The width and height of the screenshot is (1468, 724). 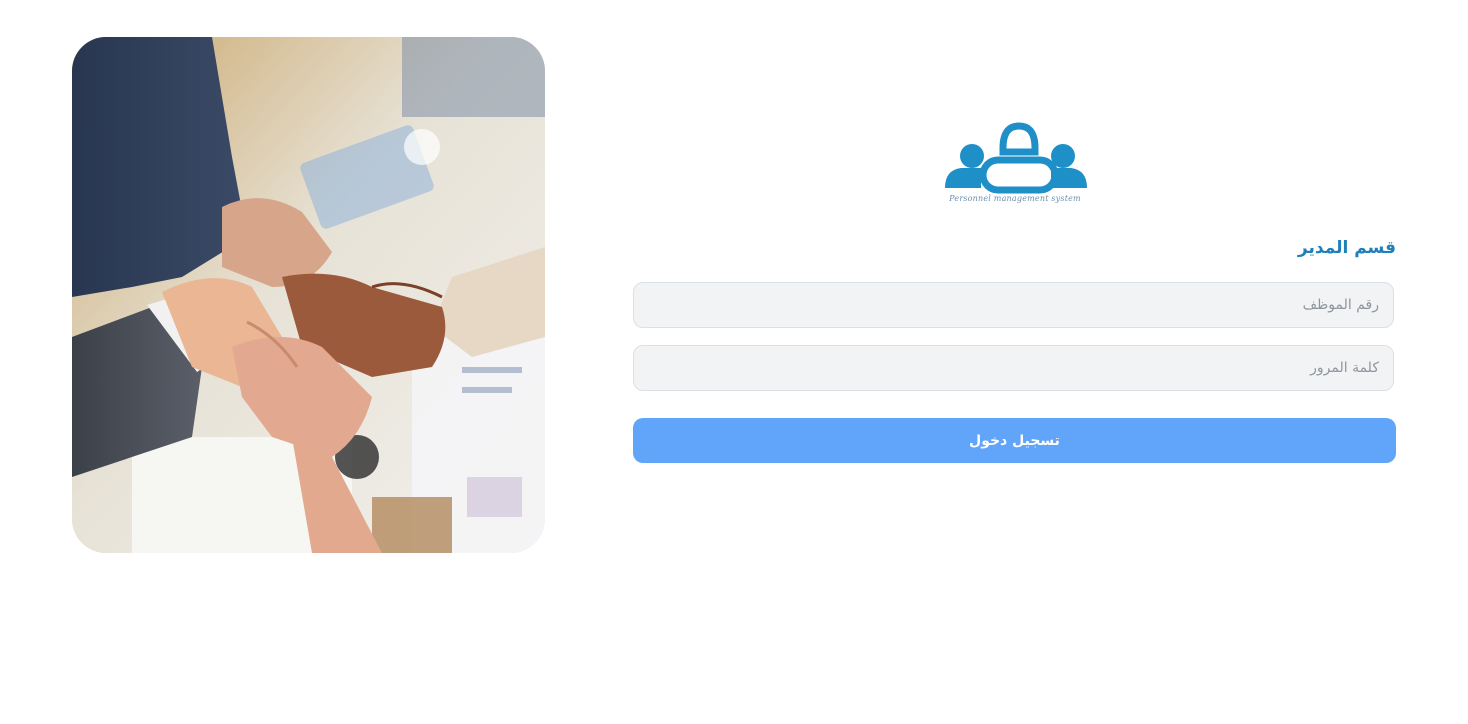 I want to click on password-input, so click(x=1013, y=368).